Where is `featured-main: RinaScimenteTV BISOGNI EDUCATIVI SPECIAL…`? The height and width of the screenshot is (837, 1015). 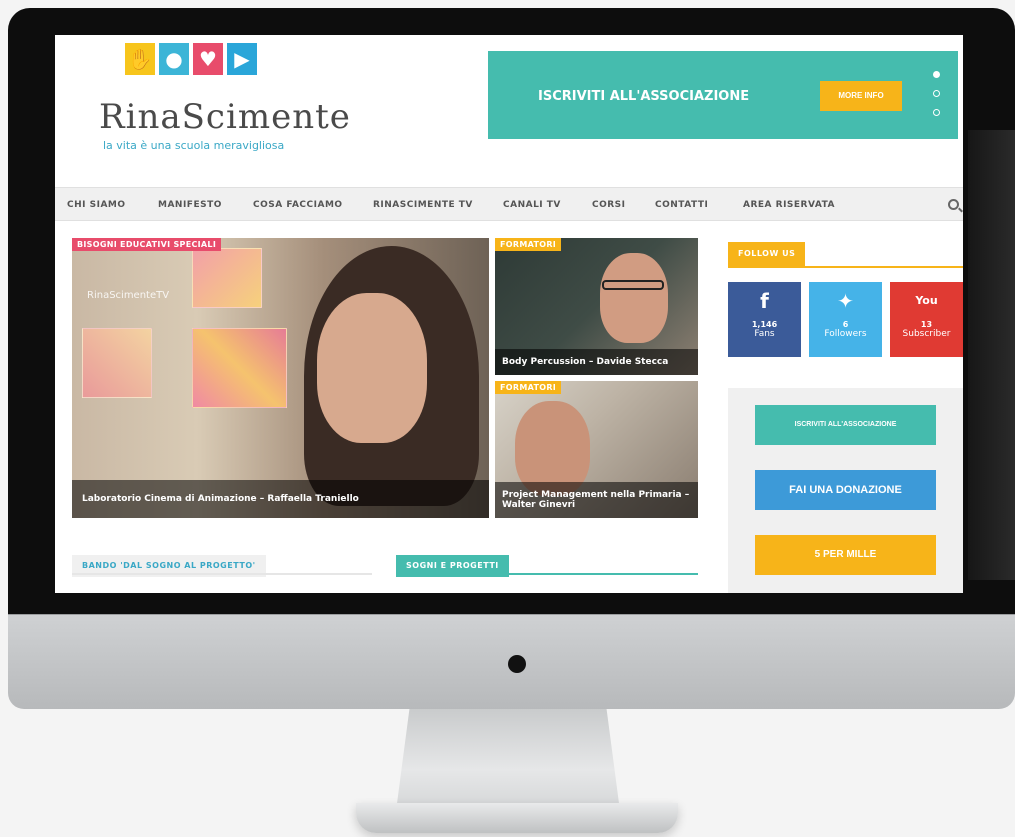 featured-main: RinaScimenteTV BISOGNI EDUCATIVI SPECIAL… is located at coordinates (280, 378).